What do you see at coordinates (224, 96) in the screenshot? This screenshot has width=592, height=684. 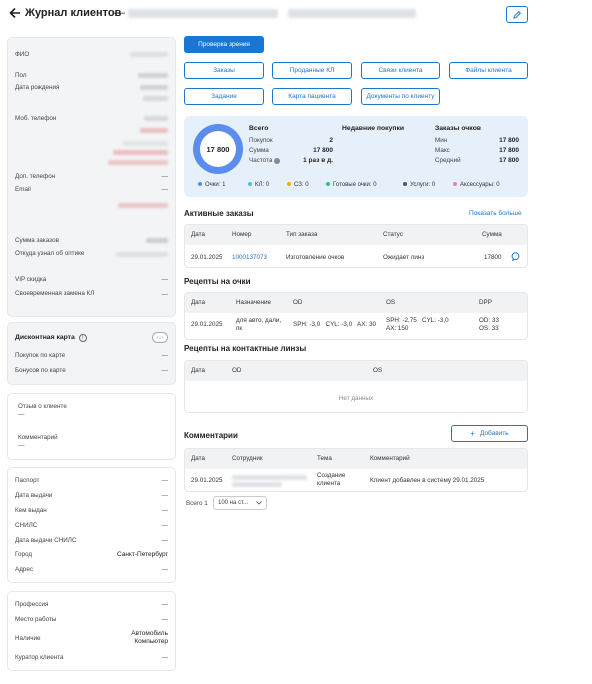 I see `task-button: Задание` at bounding box center [224, 96].